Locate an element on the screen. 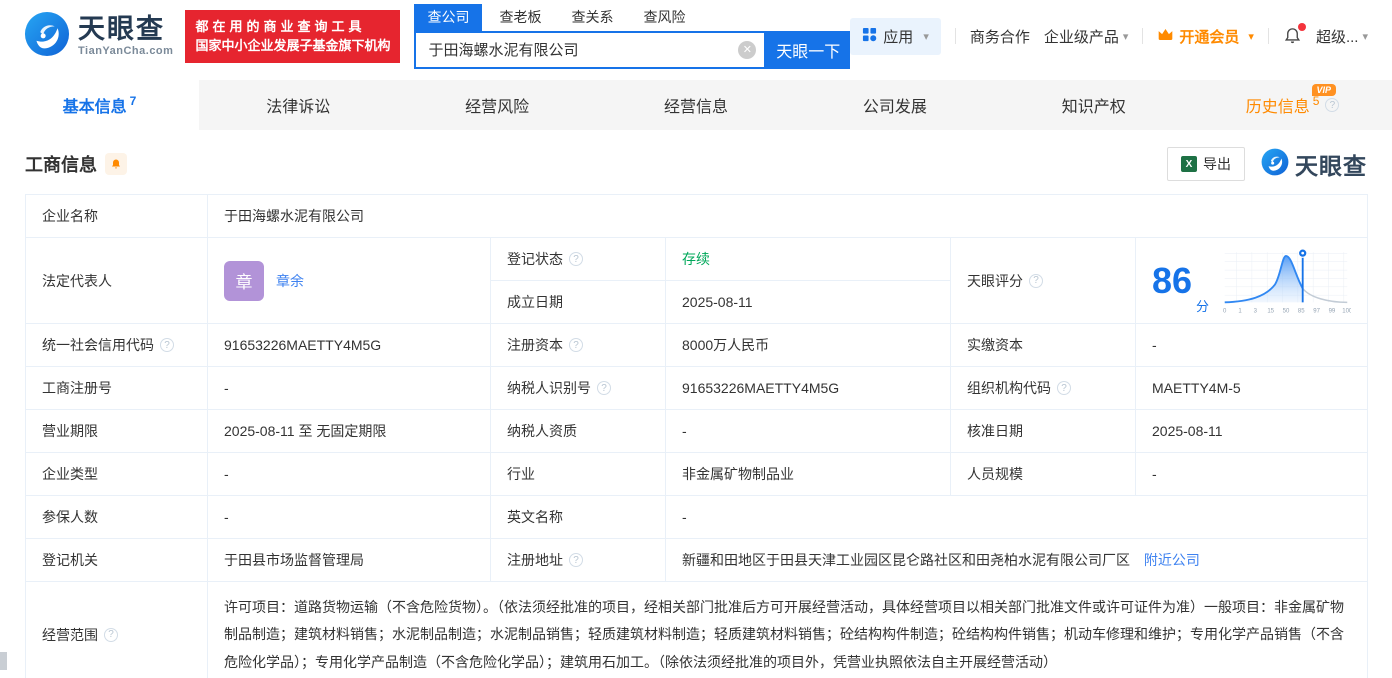  establish-date-label: 成立日期 is located at coordinates (578, 302).